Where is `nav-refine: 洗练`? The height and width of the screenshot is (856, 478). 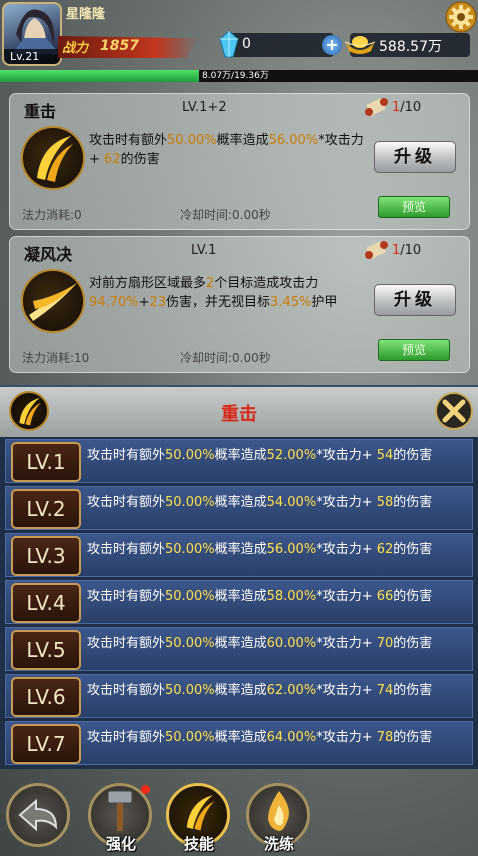 nav-refine: 洗练 is located at coordinates (281, 818).